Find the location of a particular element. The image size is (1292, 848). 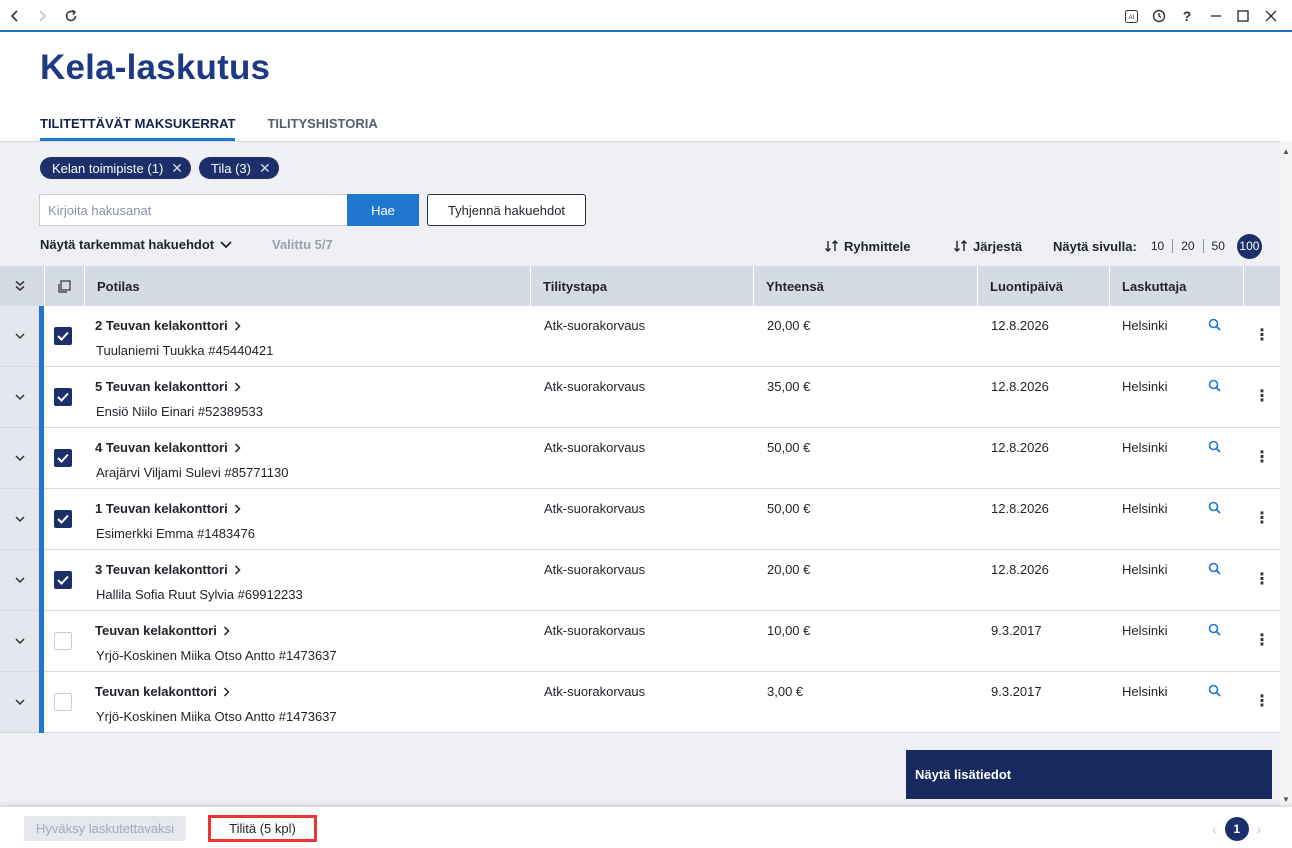

page-size-20: 20 is located at coordinates (1187, 246).